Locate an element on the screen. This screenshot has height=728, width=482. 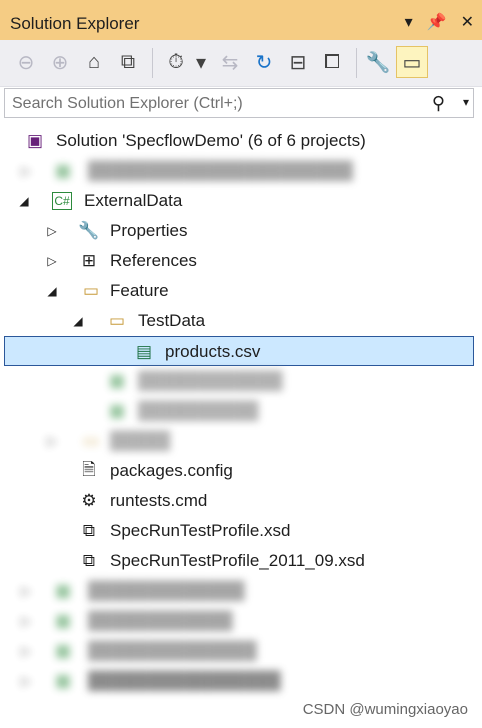
tree-item-specrun-profile: ⧉ SpecRunTestProfile.xsd is located at coordinates (239, 531).